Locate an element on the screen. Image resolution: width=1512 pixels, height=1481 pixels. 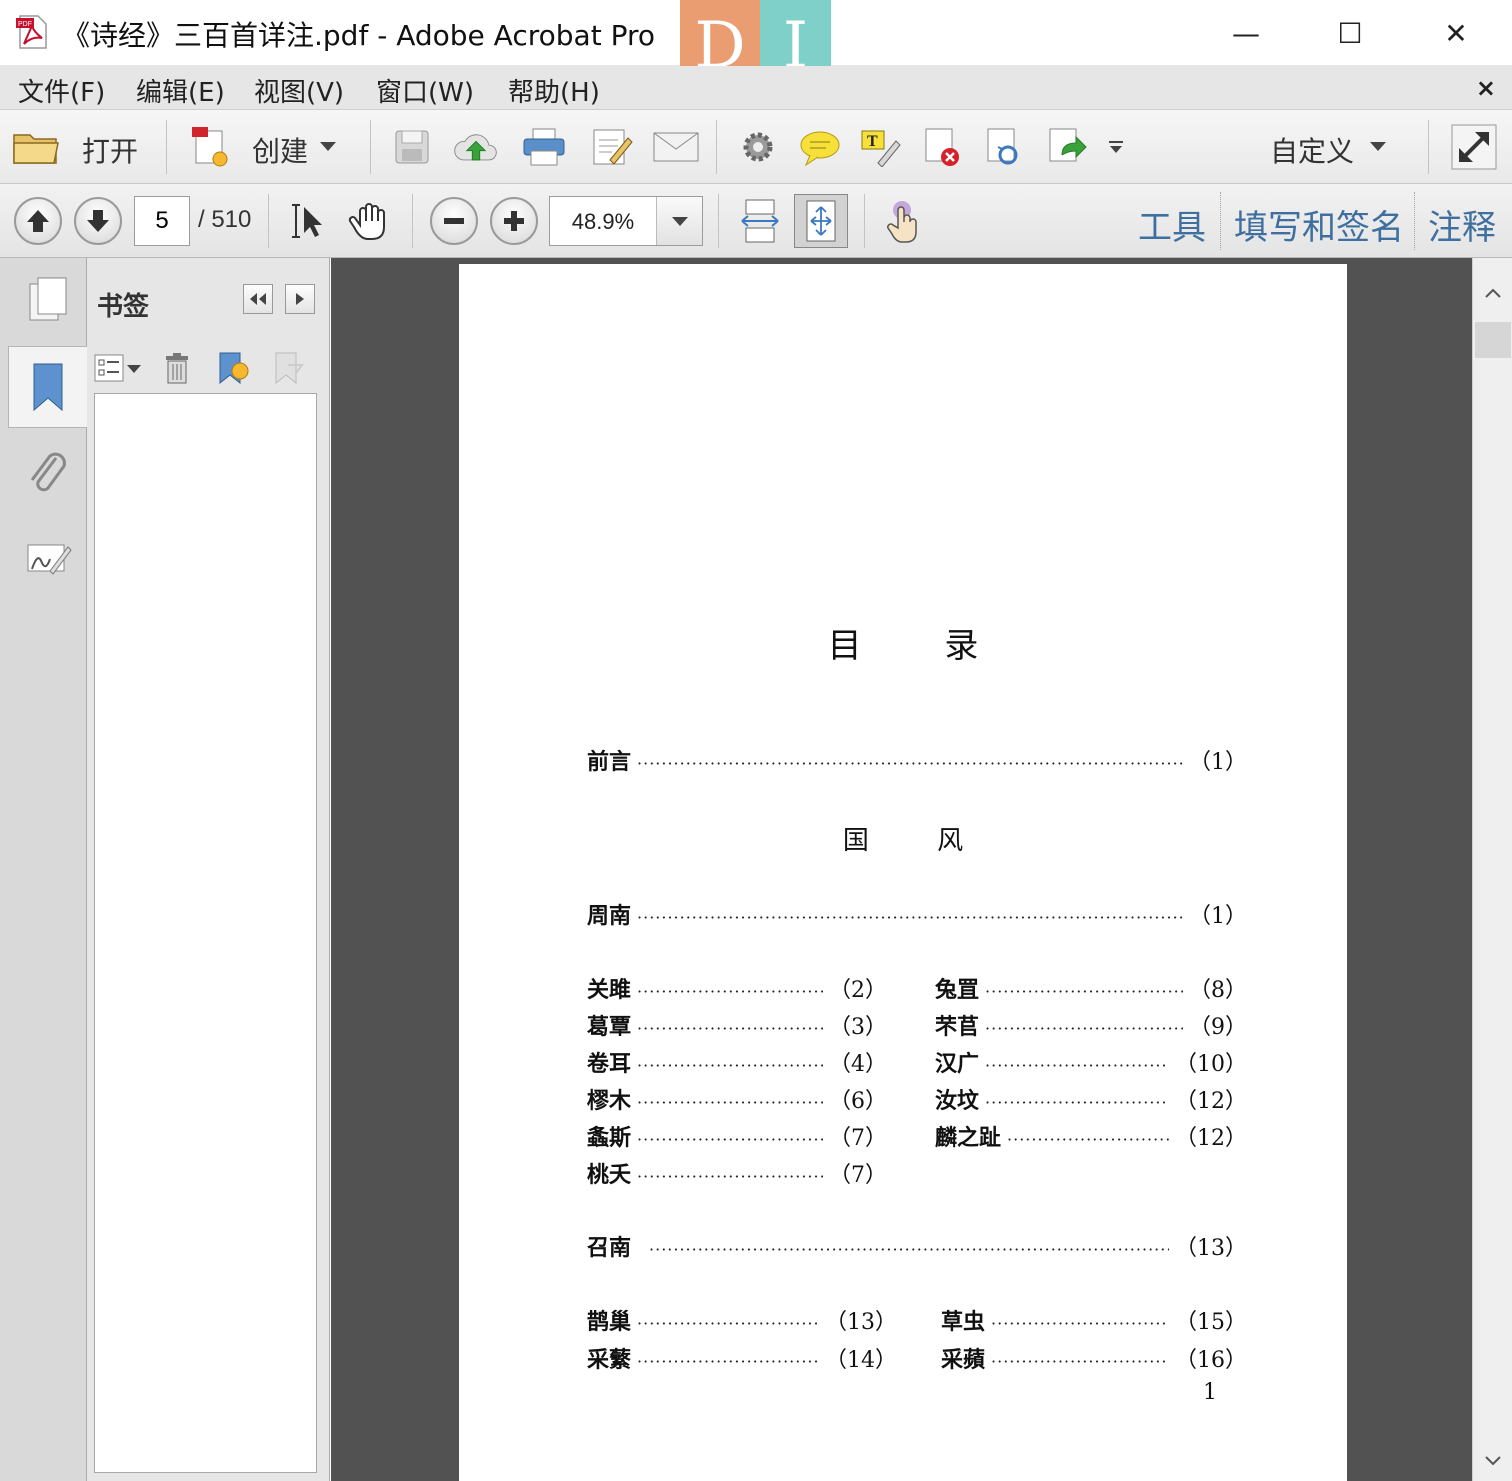
fit-width-icon is located at coordinates (760, 221).